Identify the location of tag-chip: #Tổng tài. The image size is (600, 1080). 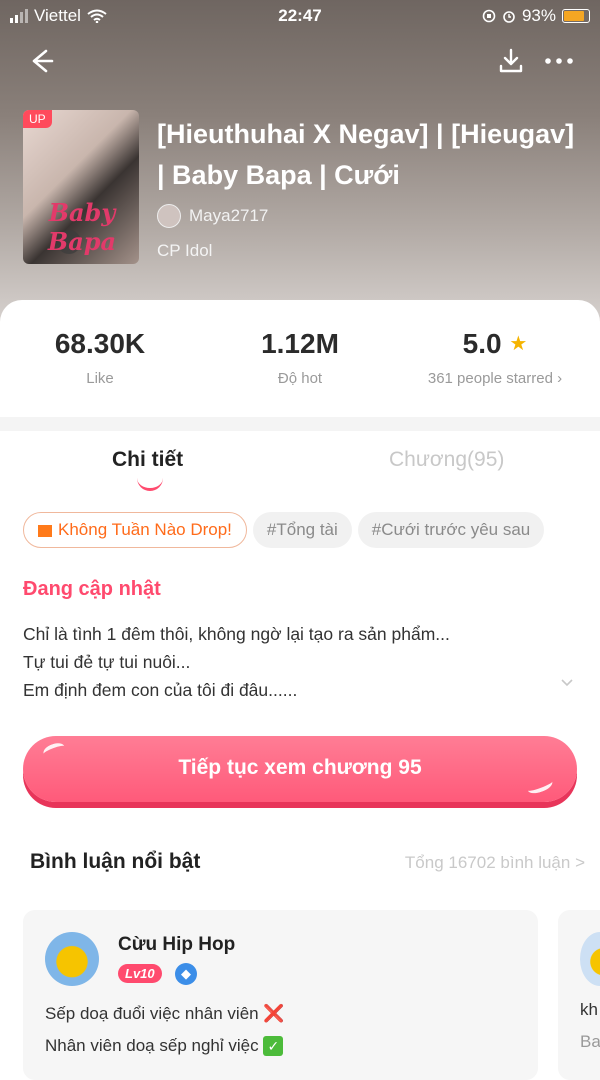
(302, 530).